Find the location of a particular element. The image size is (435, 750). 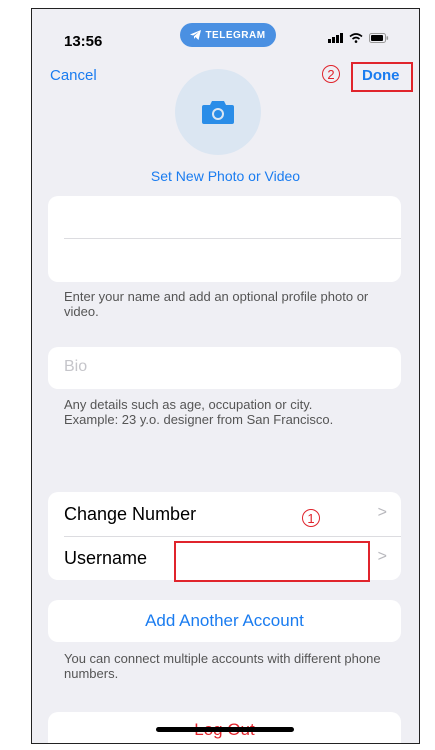

annotation-marker-2: 2 is located at coordinates (331, 74).